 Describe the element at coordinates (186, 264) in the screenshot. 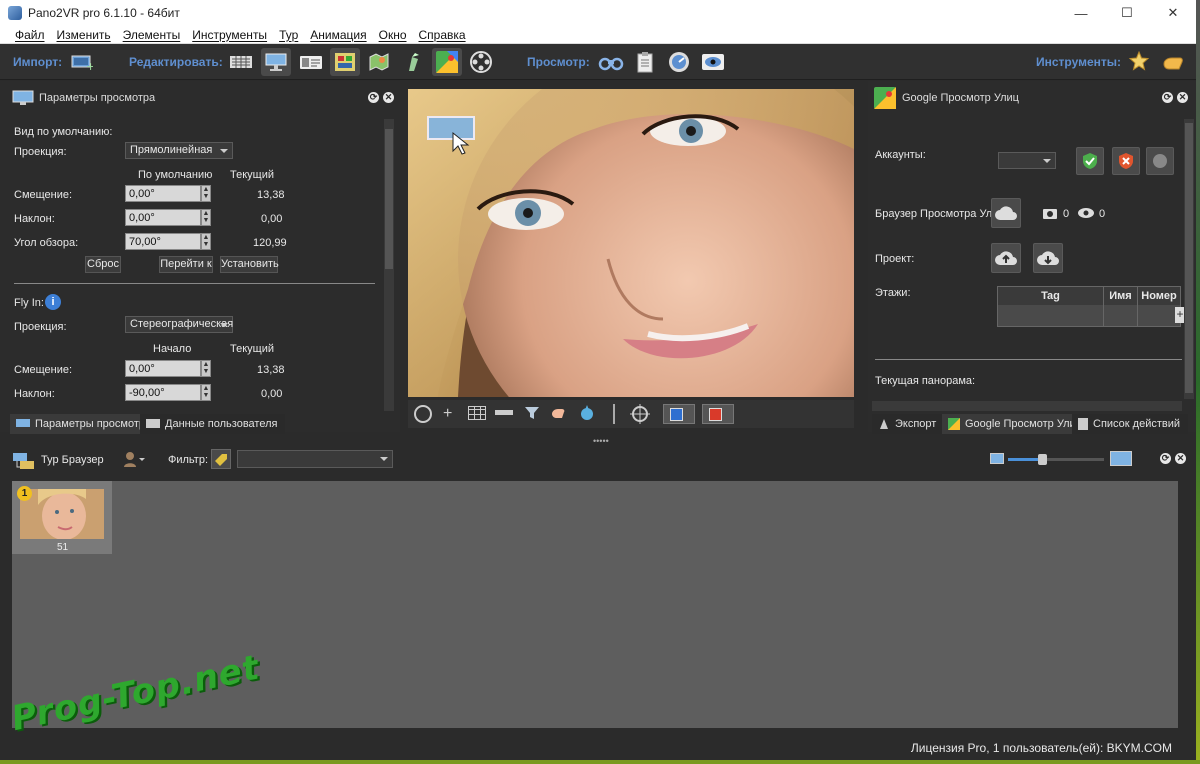

I see `goto-button: Перейти к` at that location.